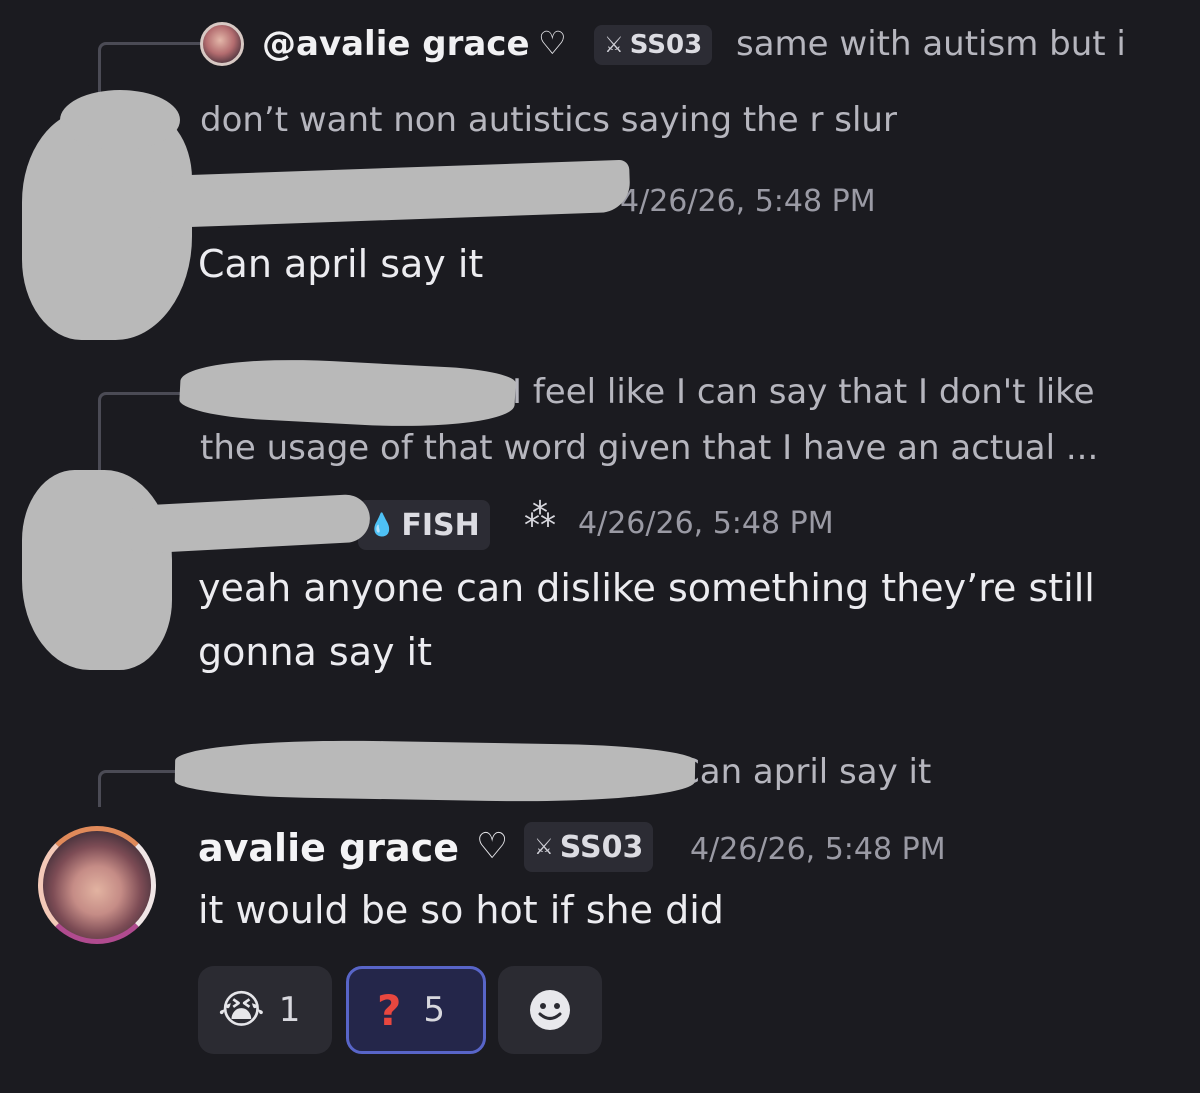  What do you see at coordinates (382, 525) in the screenshot?
I see `droplet-icon: 💧` at bounding box center [382, 525].